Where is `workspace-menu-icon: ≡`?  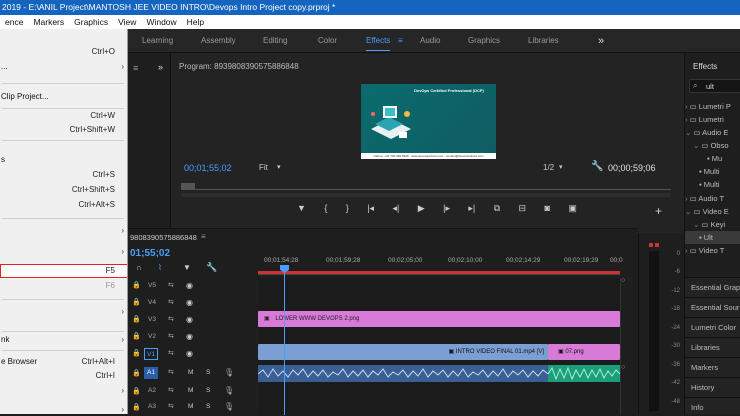 workspace-menu-icon: ≡ is located at coordinates (400, 41).